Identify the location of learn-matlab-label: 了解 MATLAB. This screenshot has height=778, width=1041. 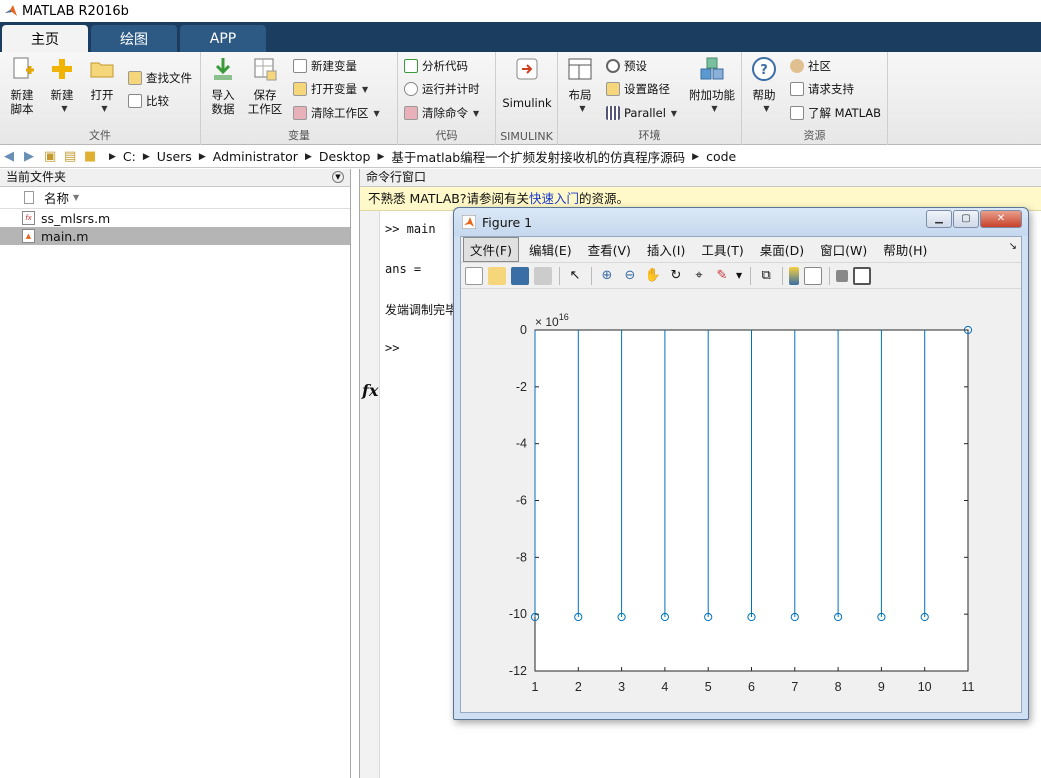
(845, 113).